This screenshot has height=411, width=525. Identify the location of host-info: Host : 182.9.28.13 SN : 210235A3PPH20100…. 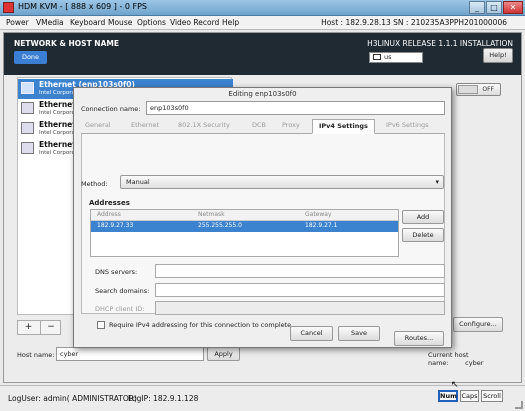
(414, 22).